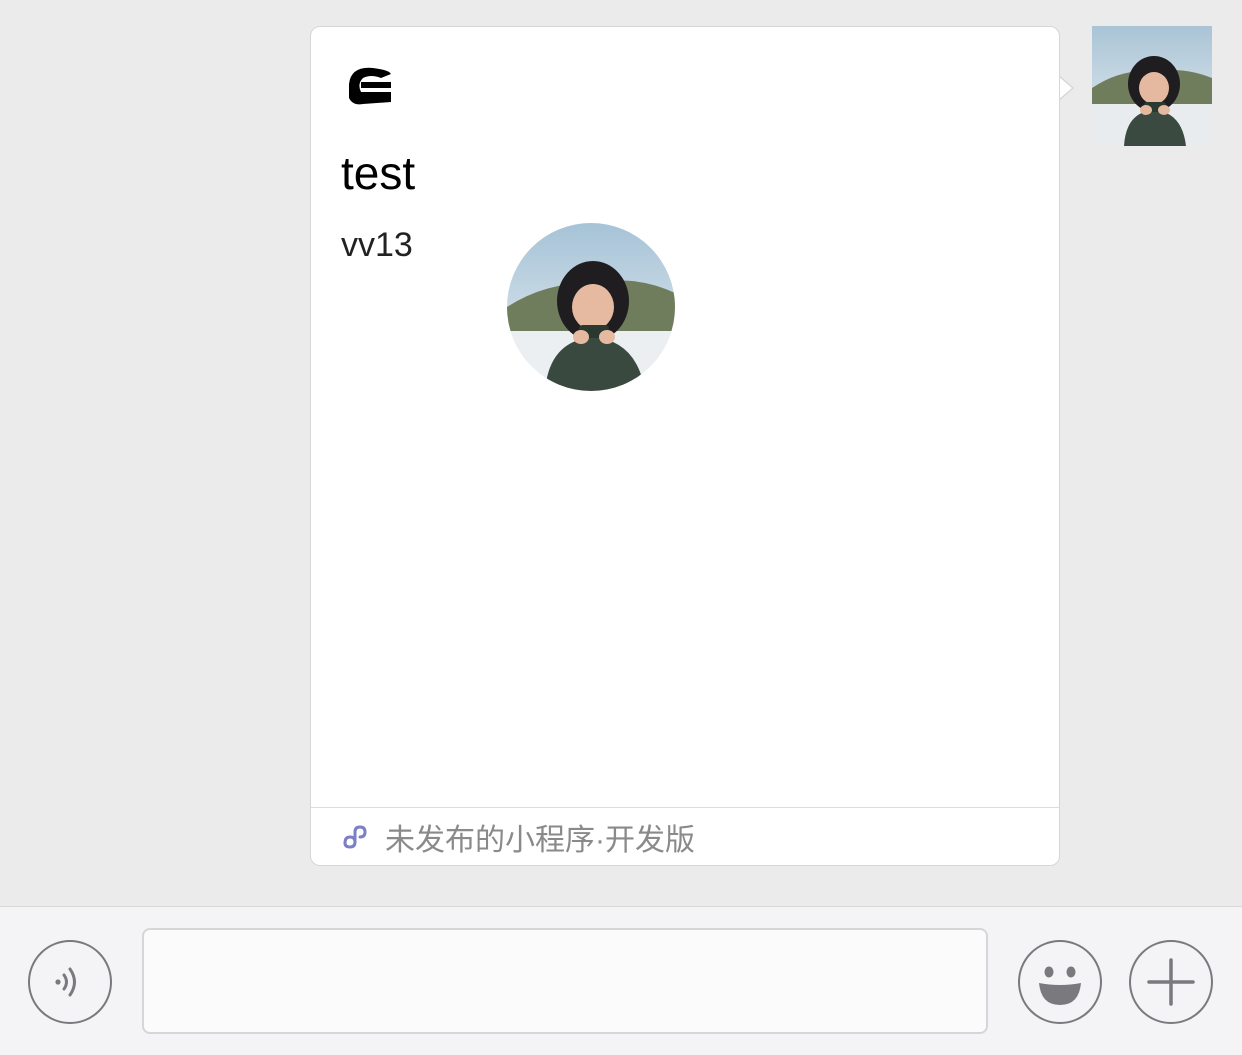 This screenshot has height=1055, width=1242. Describe the element at coordinates (1065, 88) in the screenshot. I see `bubble-arrow` at that location.